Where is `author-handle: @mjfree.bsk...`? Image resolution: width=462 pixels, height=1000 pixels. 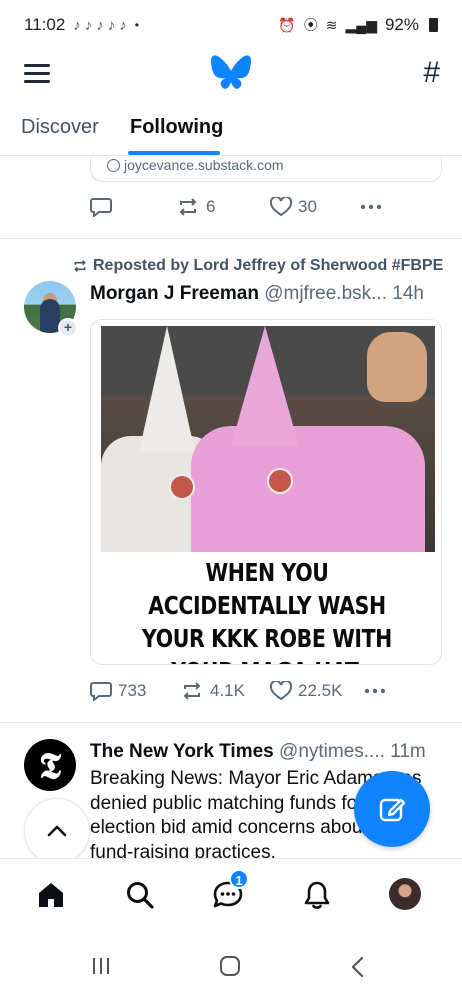
author-handle: @mjfree.bsk... is located at coordinates (325, 293).